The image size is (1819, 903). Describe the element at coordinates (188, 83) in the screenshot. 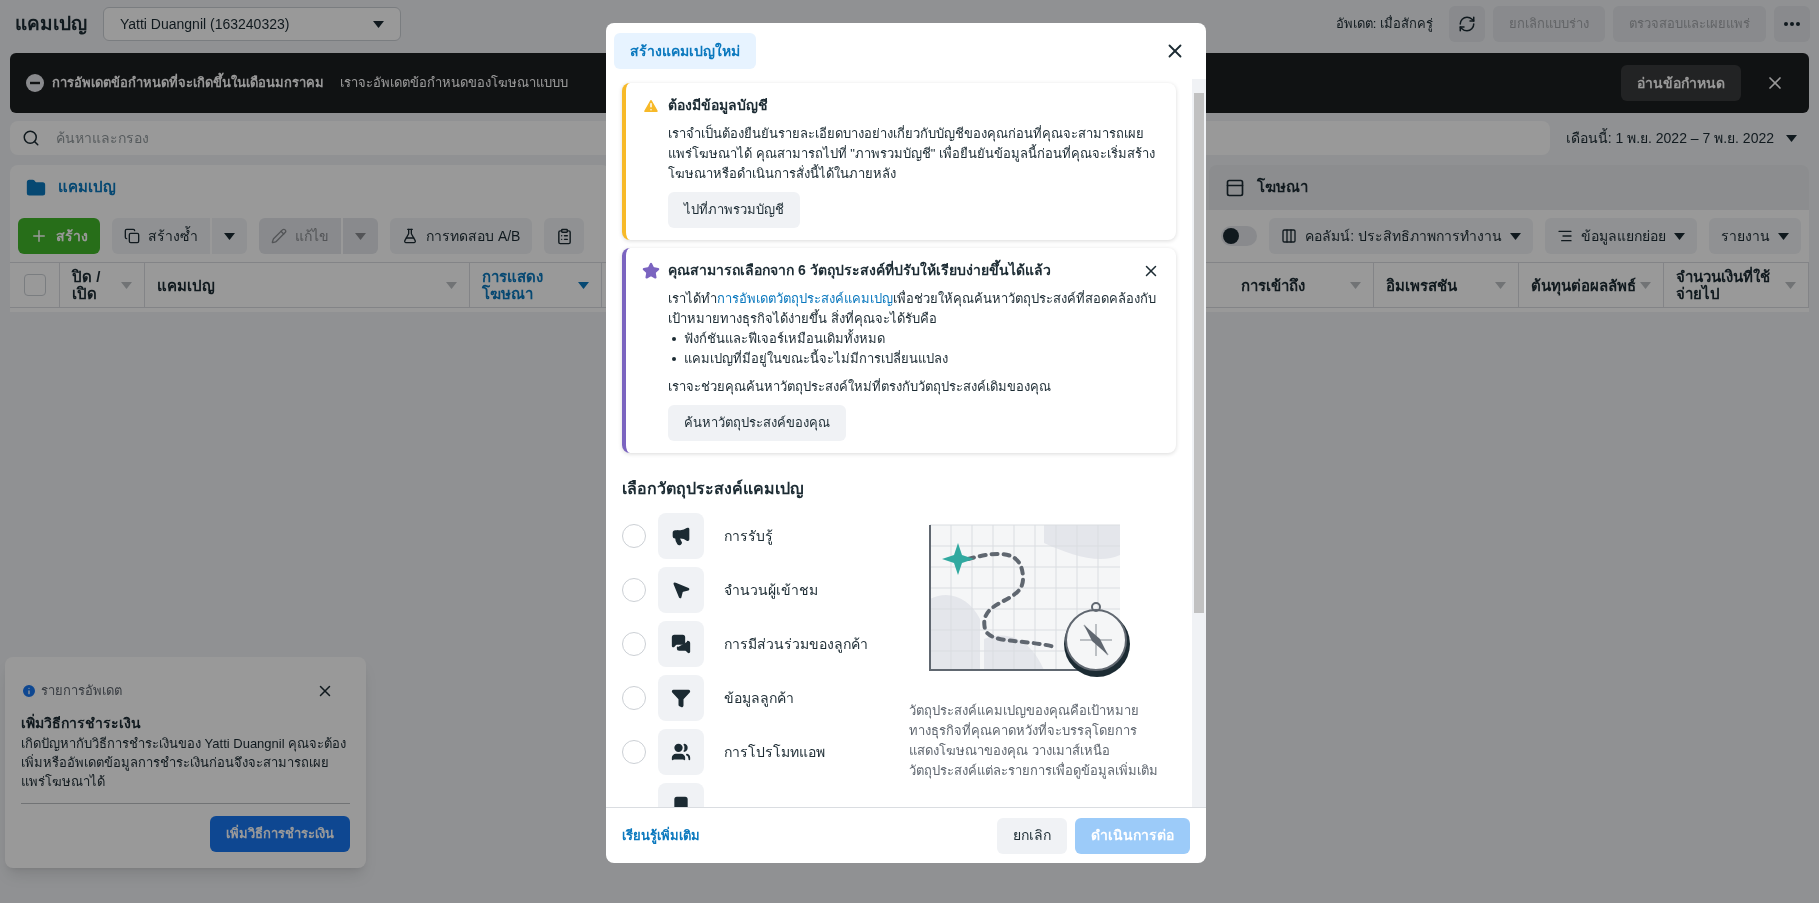

I see `banner-title: การอัพเดตข้อกำหนดที่จะเกิดขึ้นในเดือนมกราคม` at that location.